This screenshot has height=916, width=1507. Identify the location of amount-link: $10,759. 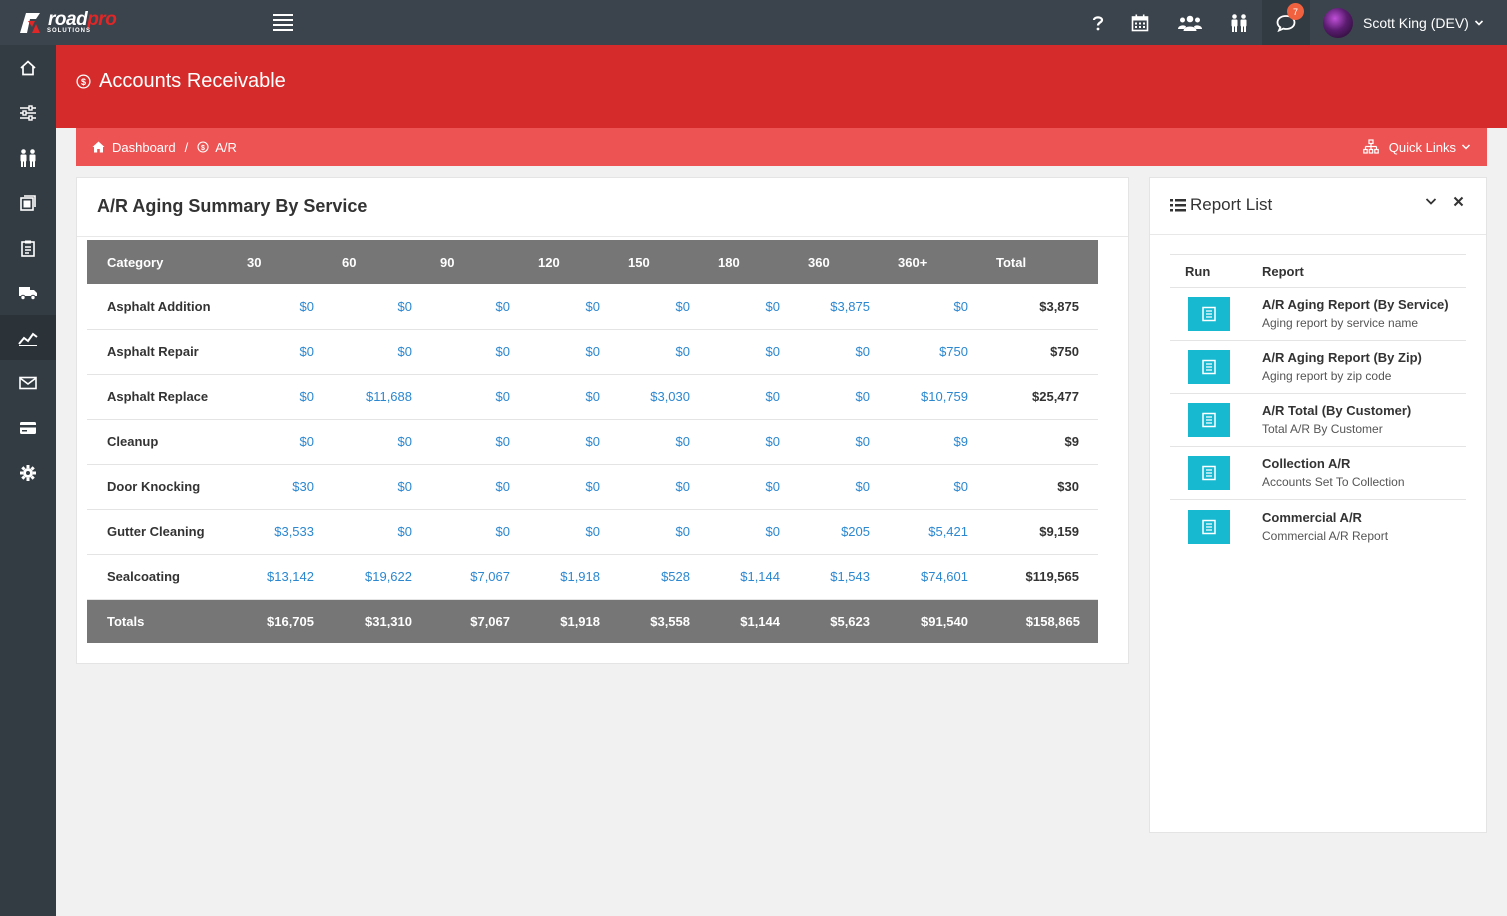
(937, 397).